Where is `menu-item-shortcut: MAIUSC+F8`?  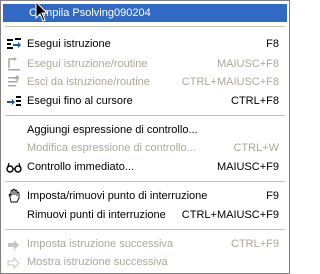
menu-item-shortcut: MAIUSC+F8 is located at coordinates (247, 64).